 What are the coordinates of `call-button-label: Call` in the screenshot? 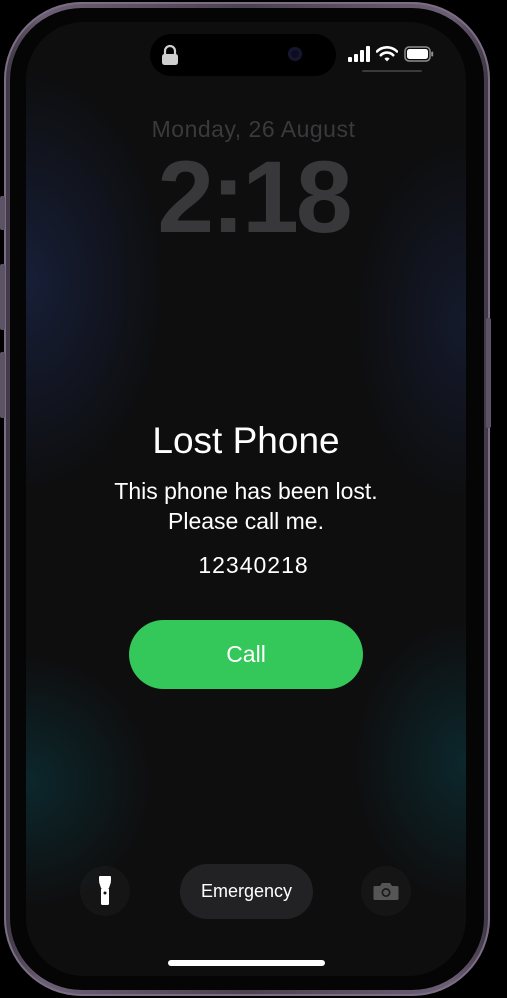 It's located at (246, 654).